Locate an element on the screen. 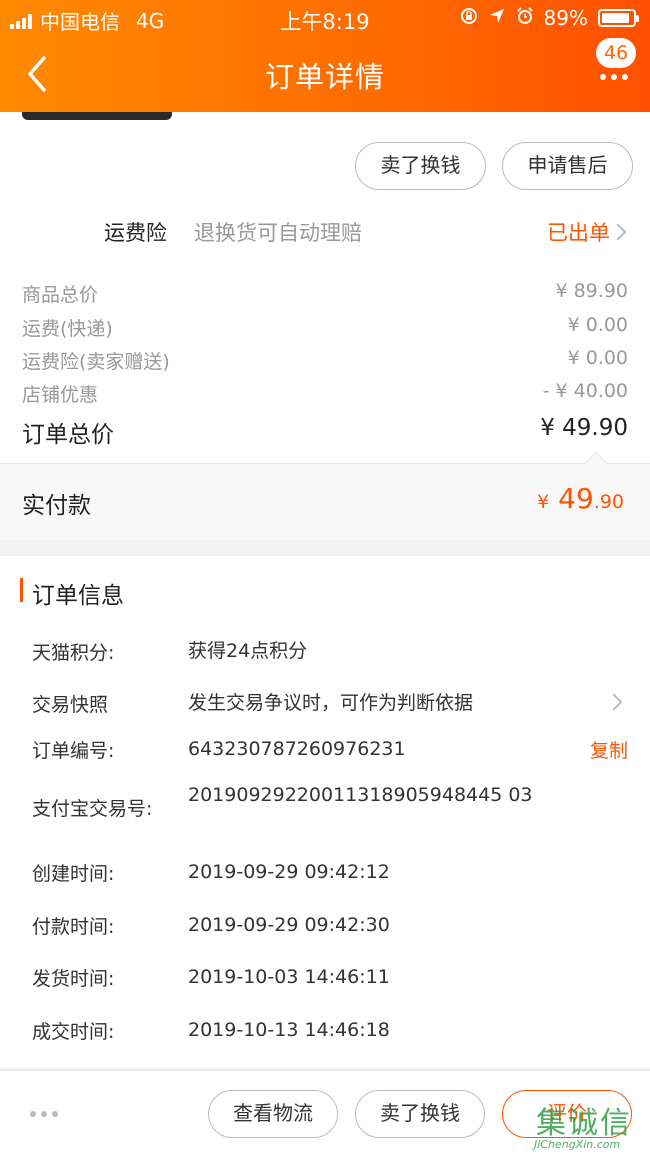 This screenshot has width=650, height=1156. bottom-action-bar: 查看物流 卖了换钱 评价 is located at coordinates (325, 1113).